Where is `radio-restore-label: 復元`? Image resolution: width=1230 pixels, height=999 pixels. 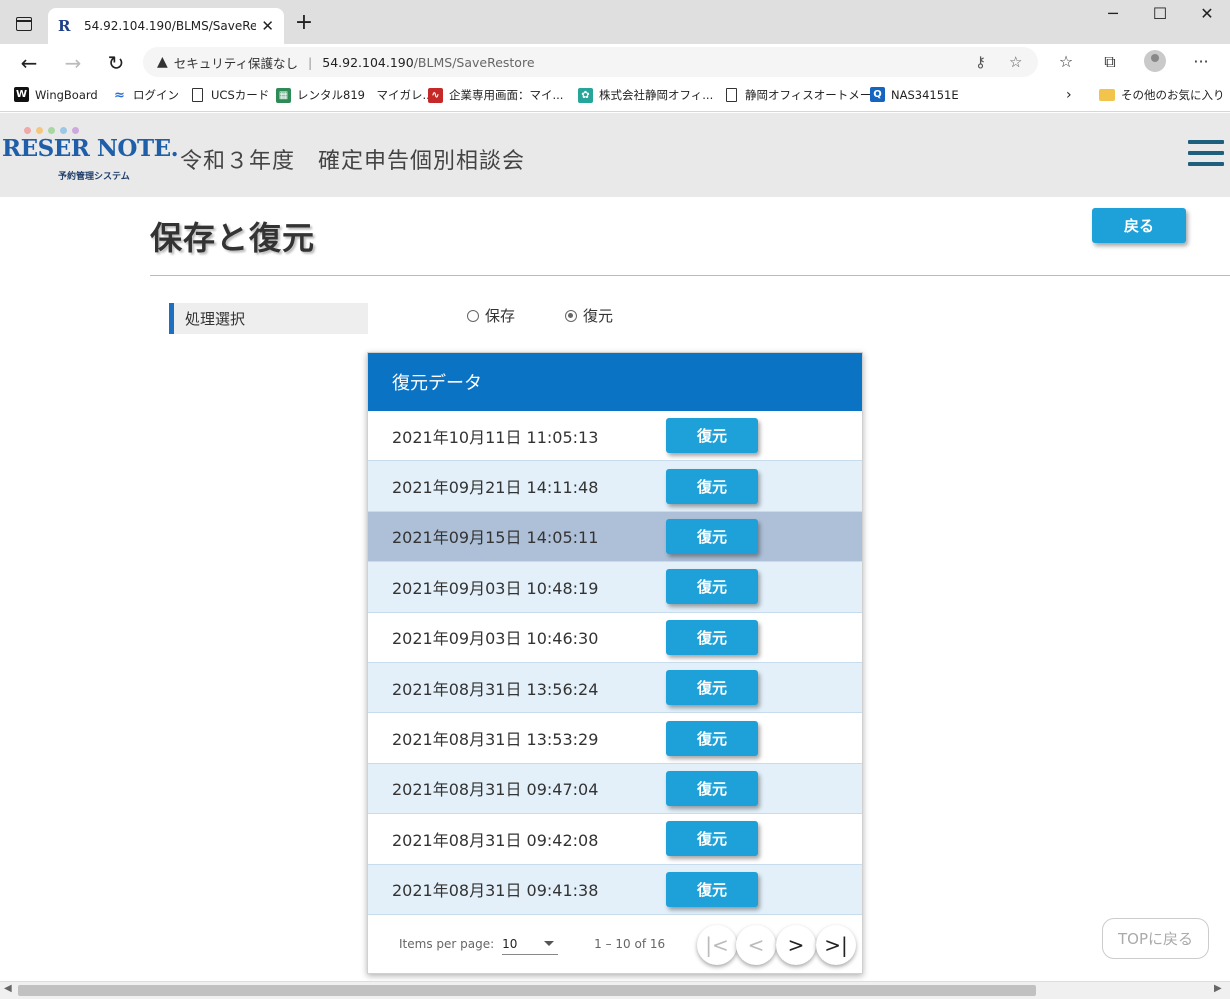 radio-restore-label: 復元 is located at coordinates (598, 316).